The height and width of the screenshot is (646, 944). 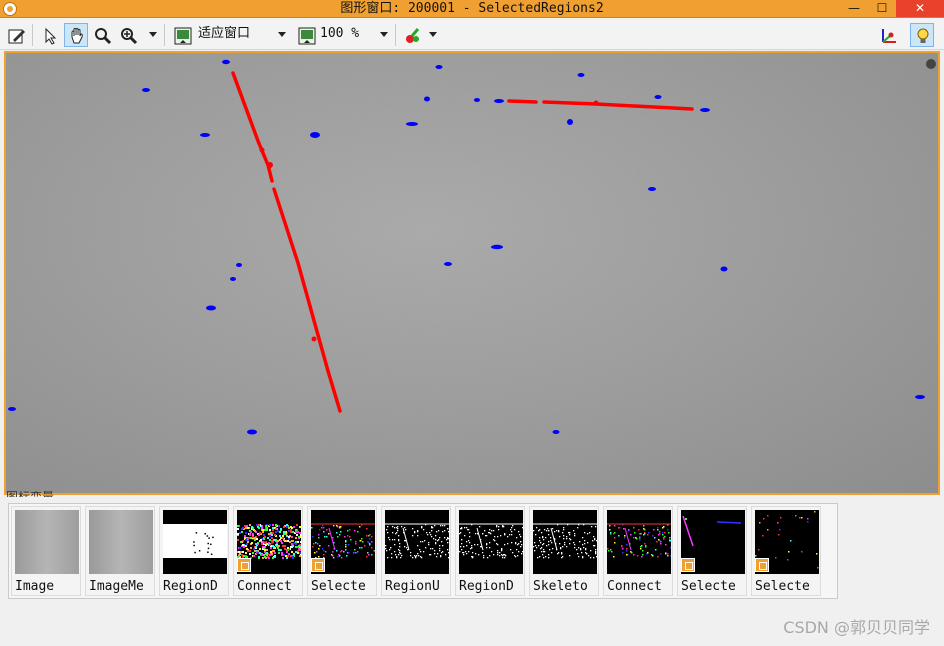 I want to click on thumbnail-8: Connect, so click(x=638, y=551).